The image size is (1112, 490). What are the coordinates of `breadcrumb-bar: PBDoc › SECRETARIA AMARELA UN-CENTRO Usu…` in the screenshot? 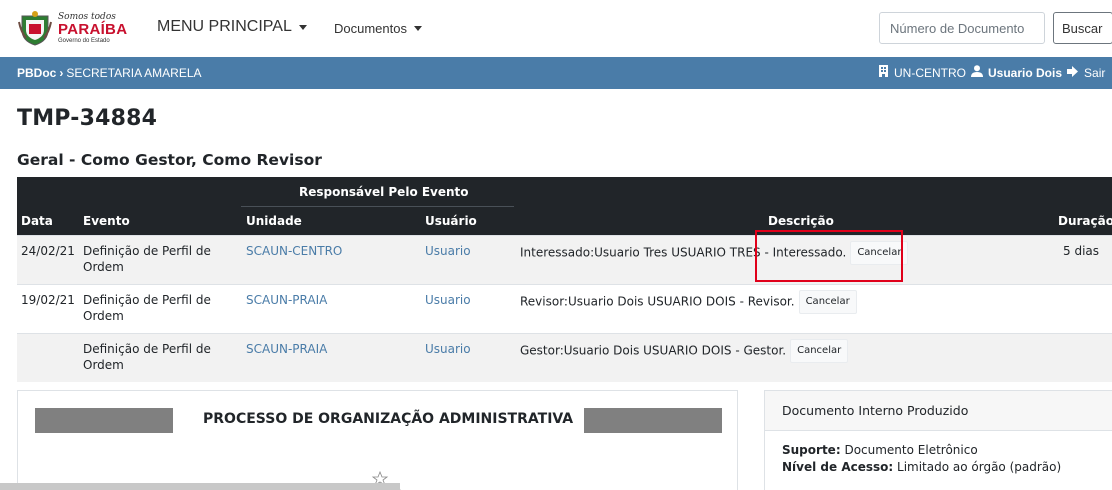 It's located at (556, 73).